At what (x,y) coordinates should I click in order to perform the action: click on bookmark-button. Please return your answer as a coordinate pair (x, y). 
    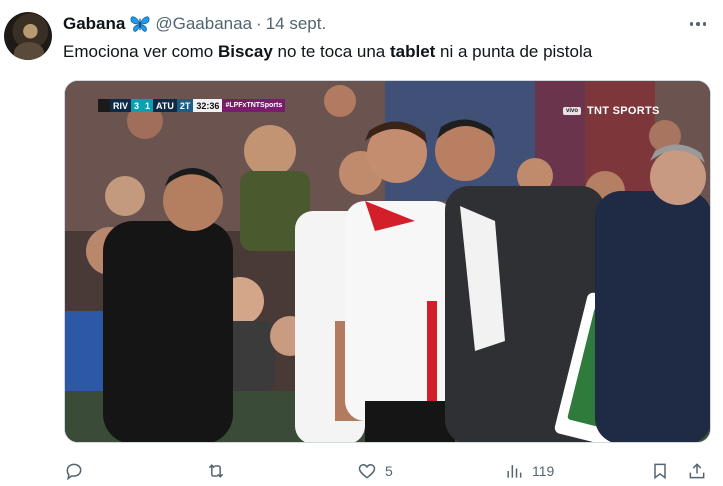
    Looking at the image, I should click on (660, 471).